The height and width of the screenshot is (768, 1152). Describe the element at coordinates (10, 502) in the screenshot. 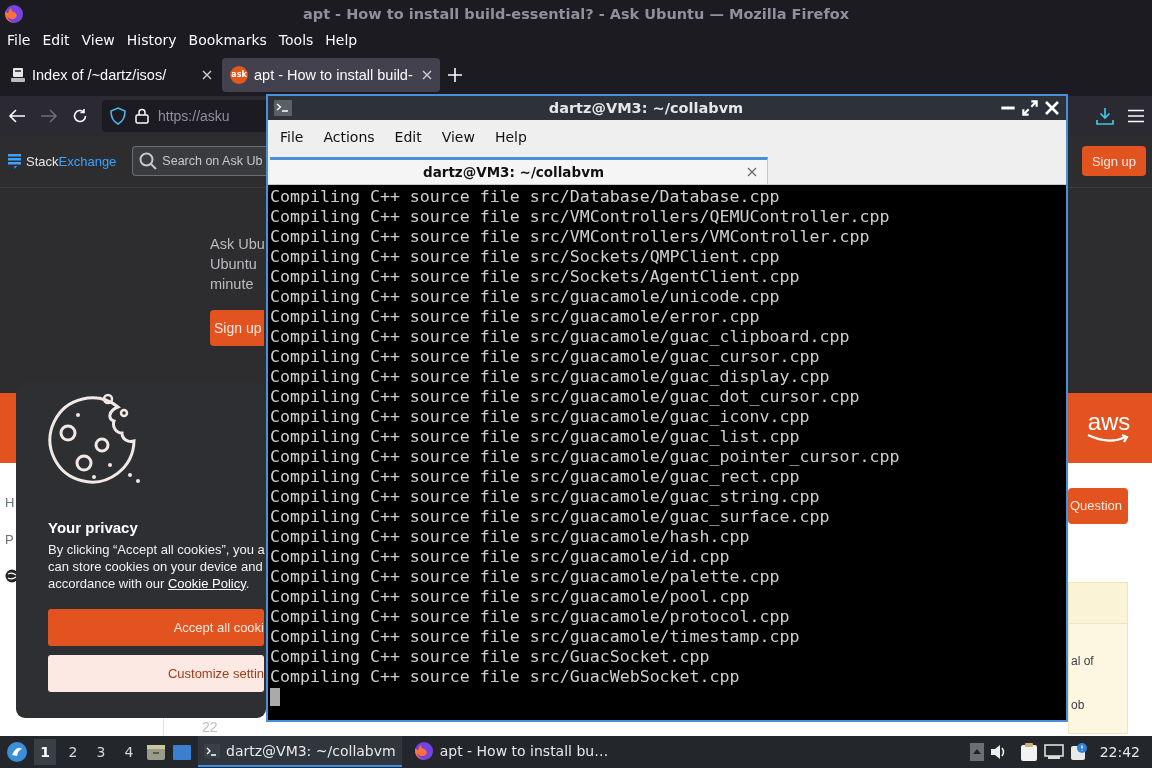

I see `sidebar-link: H` at that location.